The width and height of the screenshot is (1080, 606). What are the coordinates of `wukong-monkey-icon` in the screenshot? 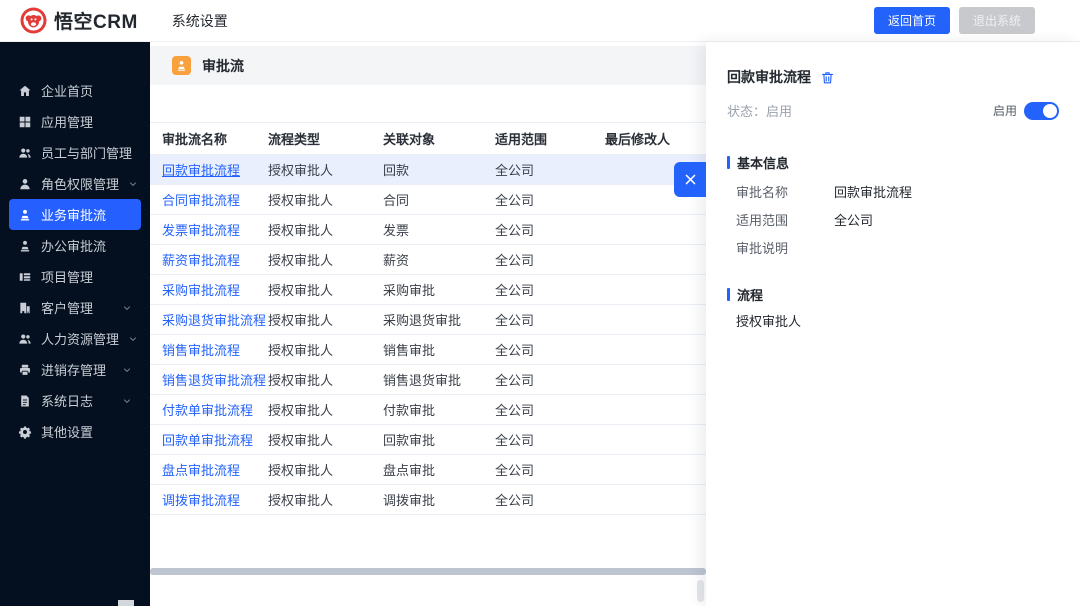 It's located at (33, 20).